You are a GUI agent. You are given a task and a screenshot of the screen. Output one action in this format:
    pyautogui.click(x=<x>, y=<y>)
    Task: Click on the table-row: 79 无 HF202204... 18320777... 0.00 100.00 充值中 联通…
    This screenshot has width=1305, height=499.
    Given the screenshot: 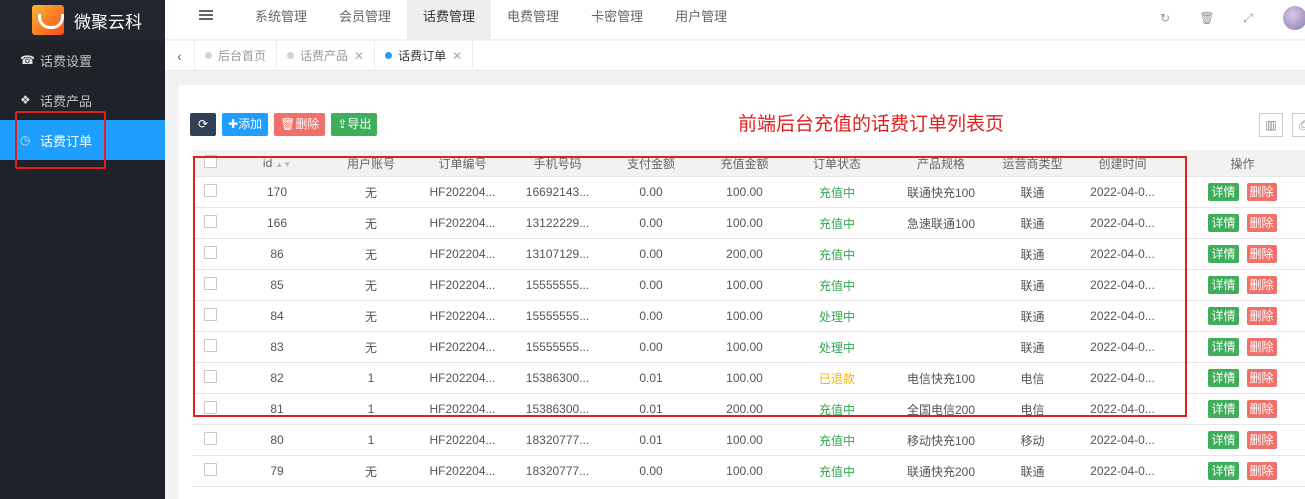 What is the action you would take?
    pyautogui.click(x=749, y=471)
    